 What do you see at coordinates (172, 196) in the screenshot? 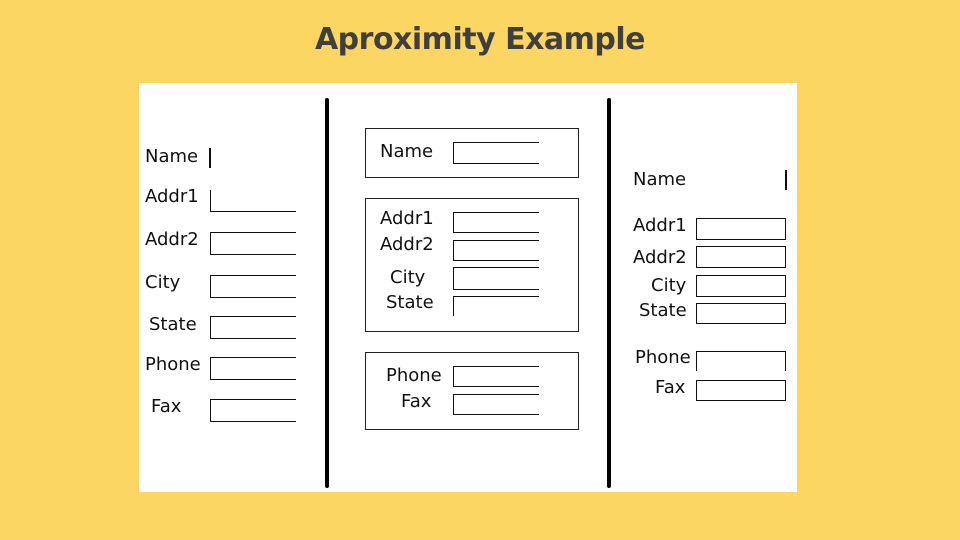
I see `left-label-addr1: Addr1` at bounding box center [172, 196].